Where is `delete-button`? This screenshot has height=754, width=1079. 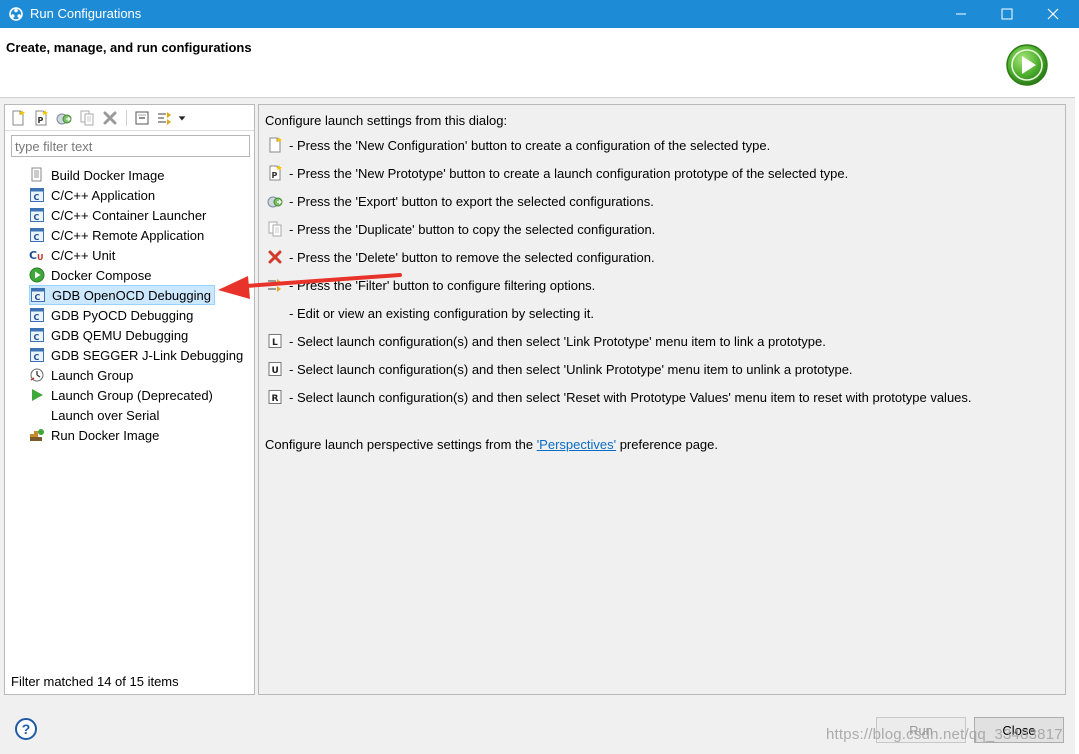 delete-button is located at coordinates (110, 118).